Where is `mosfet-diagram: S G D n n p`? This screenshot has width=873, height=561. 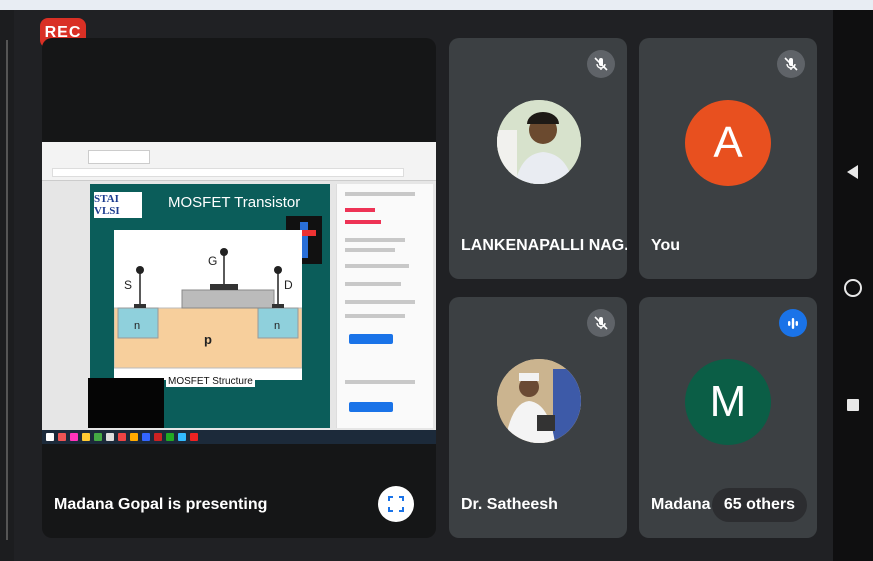
mosfet-diagram: S G D n n p is located at coordinates (208, 305).